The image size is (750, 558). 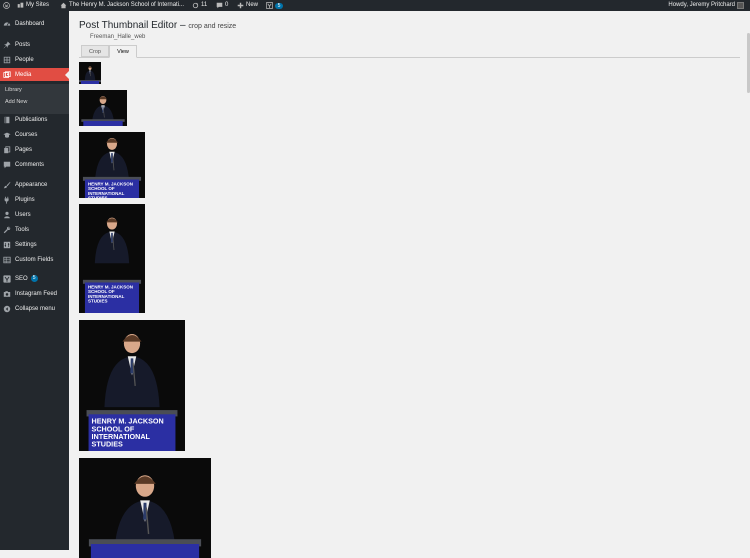 What do you see at coordinates (26, 245) in the screenshot?
I see `menu-settings-label: Settings` at bounding box center [26, 245].